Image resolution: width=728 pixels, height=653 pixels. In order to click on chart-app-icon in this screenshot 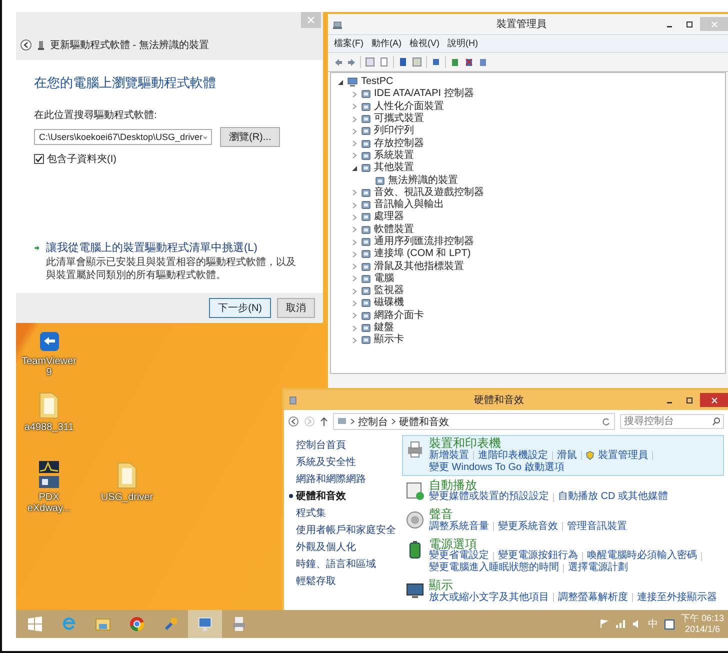, I will do `click(49, 475)`.